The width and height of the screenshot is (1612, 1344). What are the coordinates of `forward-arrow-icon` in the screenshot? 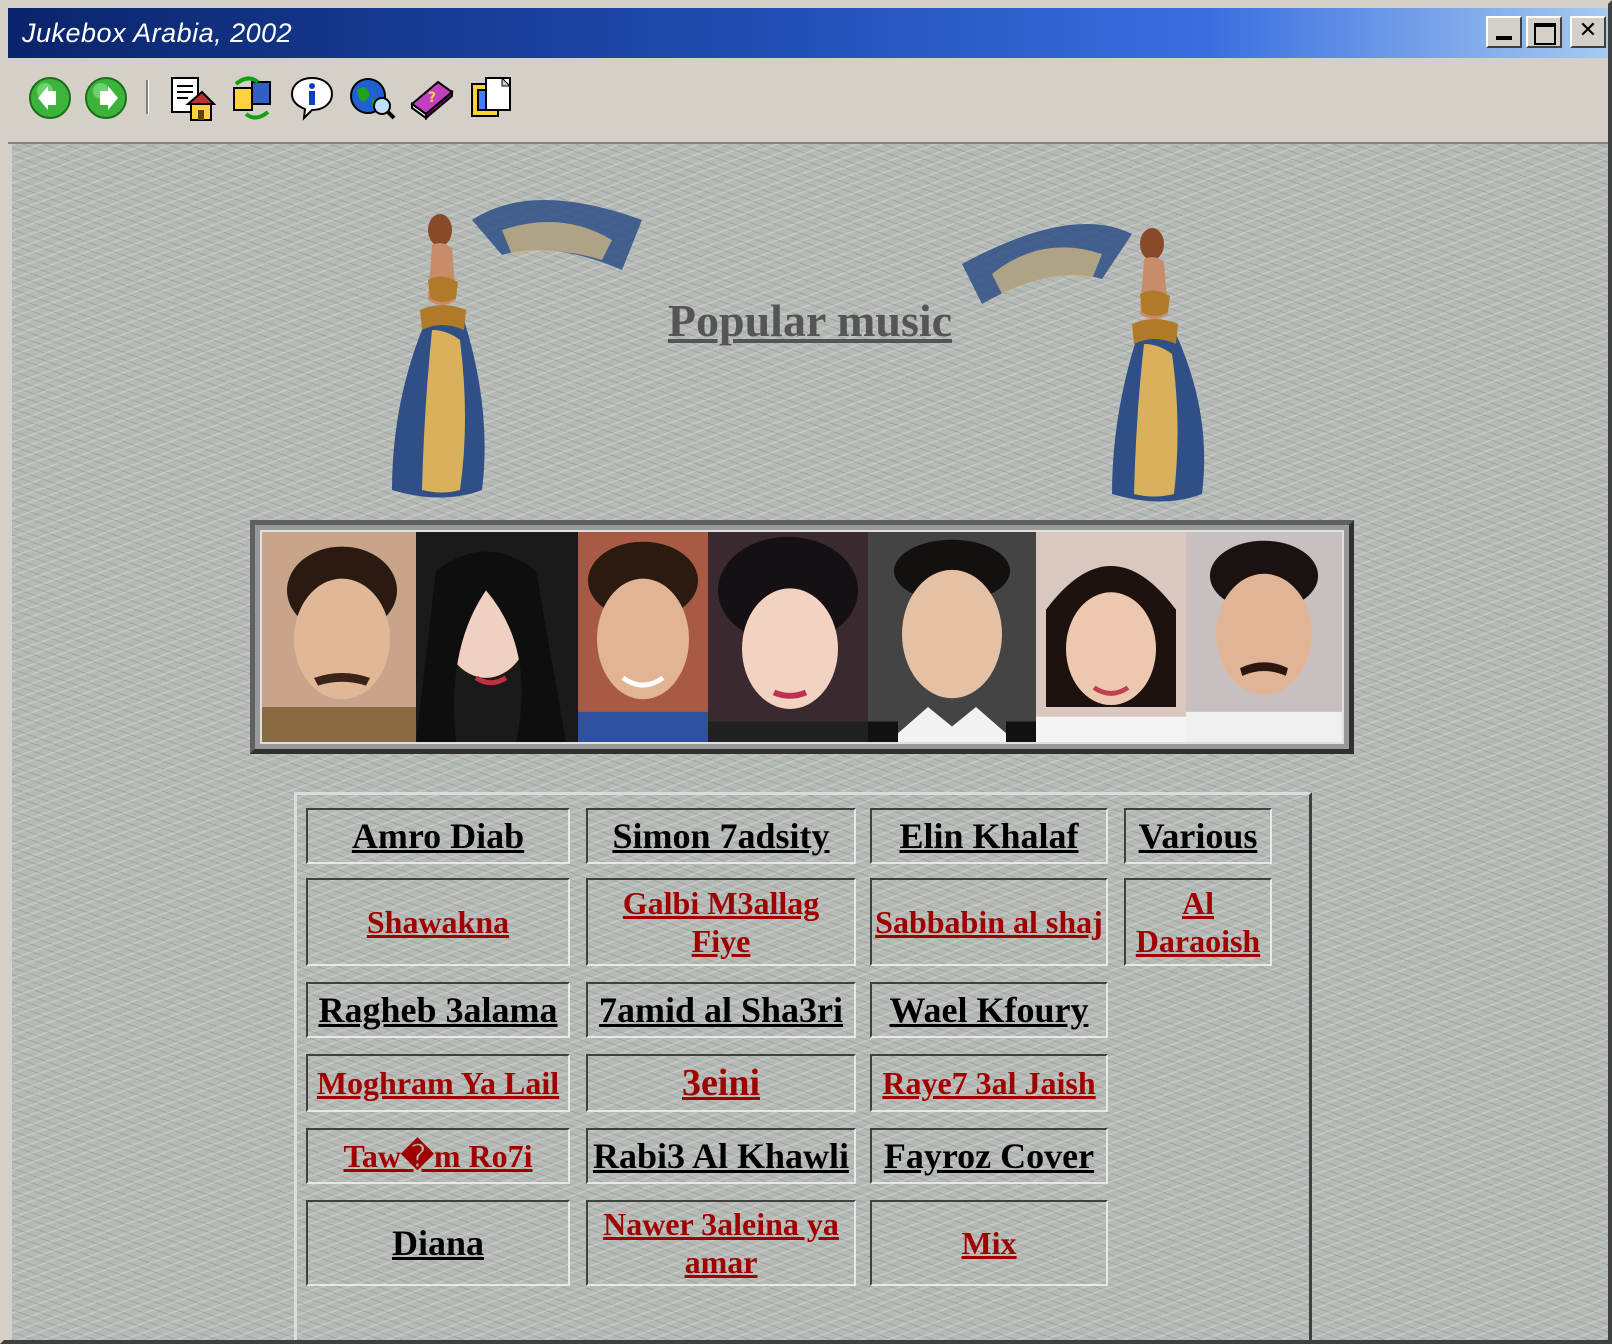 It's located at (106, 98).